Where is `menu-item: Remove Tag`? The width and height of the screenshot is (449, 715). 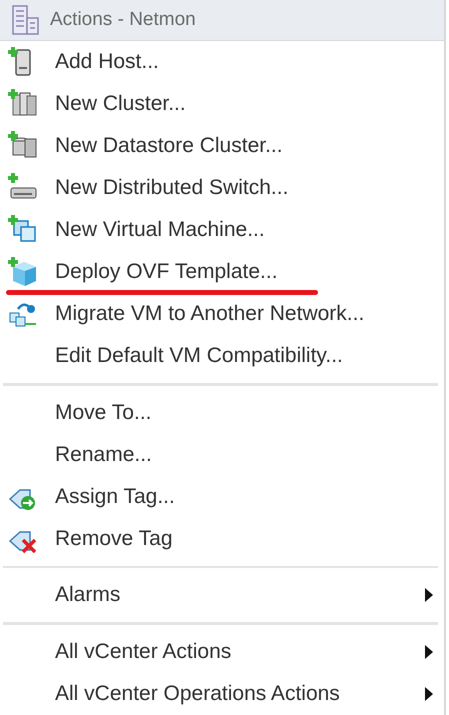 menu-item: Remove Tag is located at coordinates (222, 539).